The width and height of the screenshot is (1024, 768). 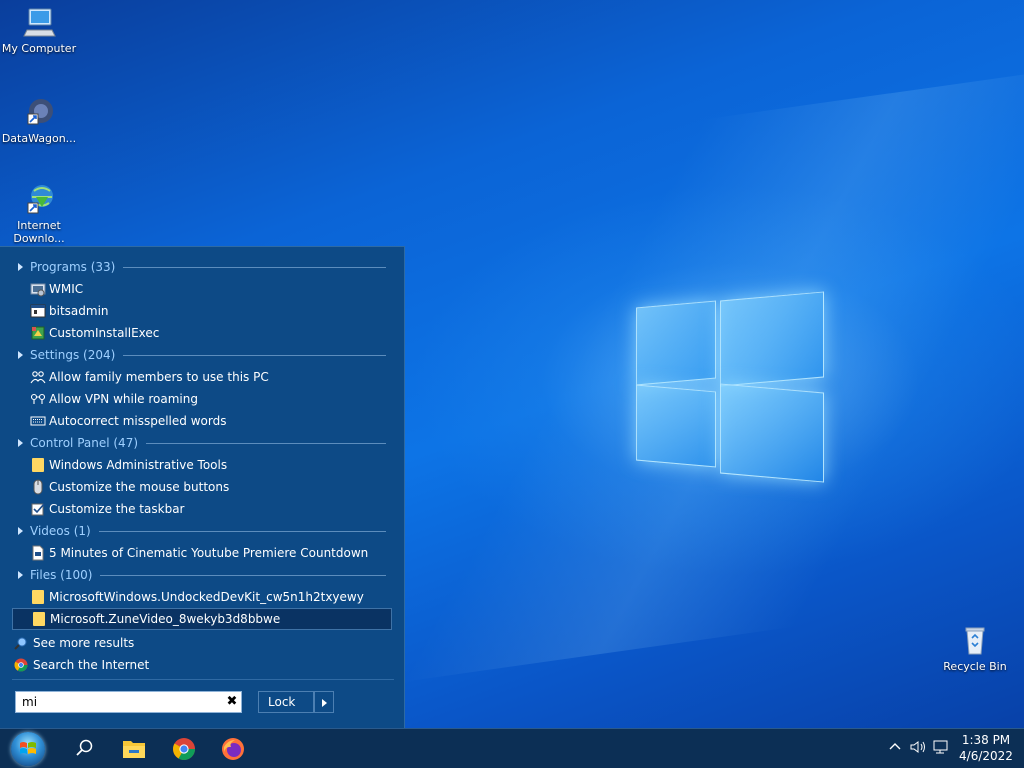 I want to click on result-item-vpn-roaming: Allow VPN while roaming, so click(x=202, y=399).